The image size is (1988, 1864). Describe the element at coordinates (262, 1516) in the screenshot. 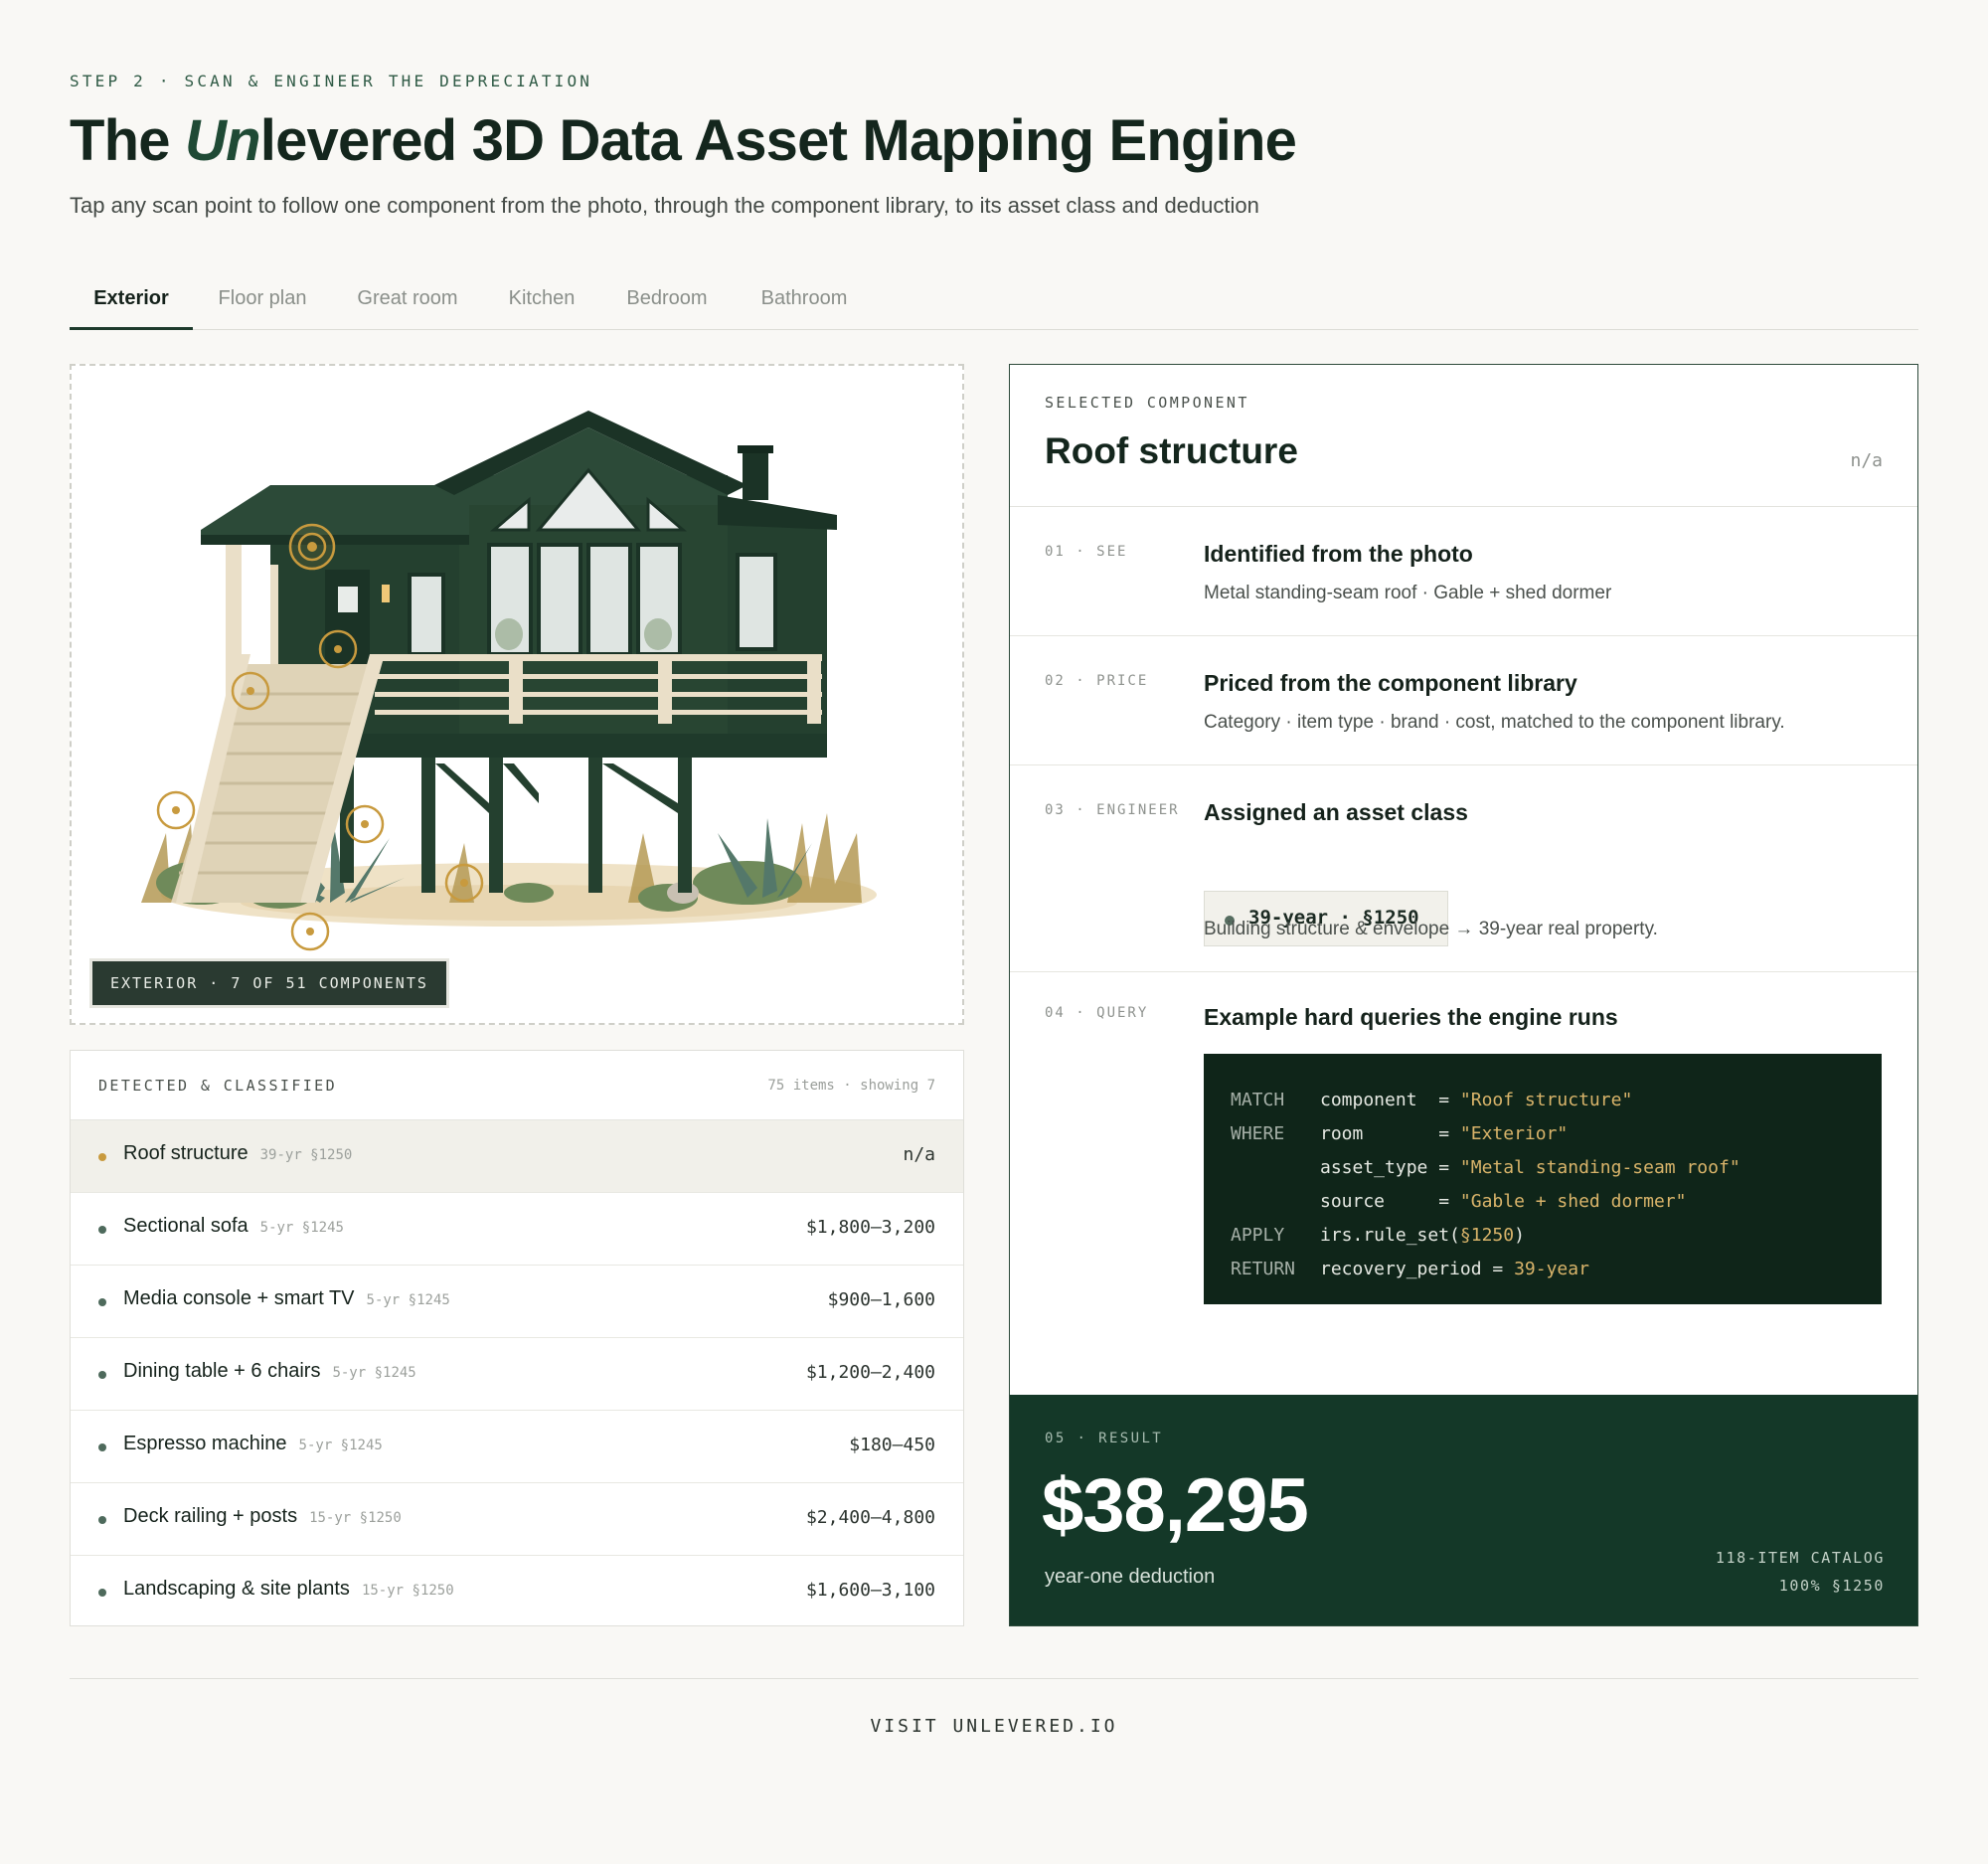

I see `item-name: Deck railing + posts 15-yr §1250` at that location.